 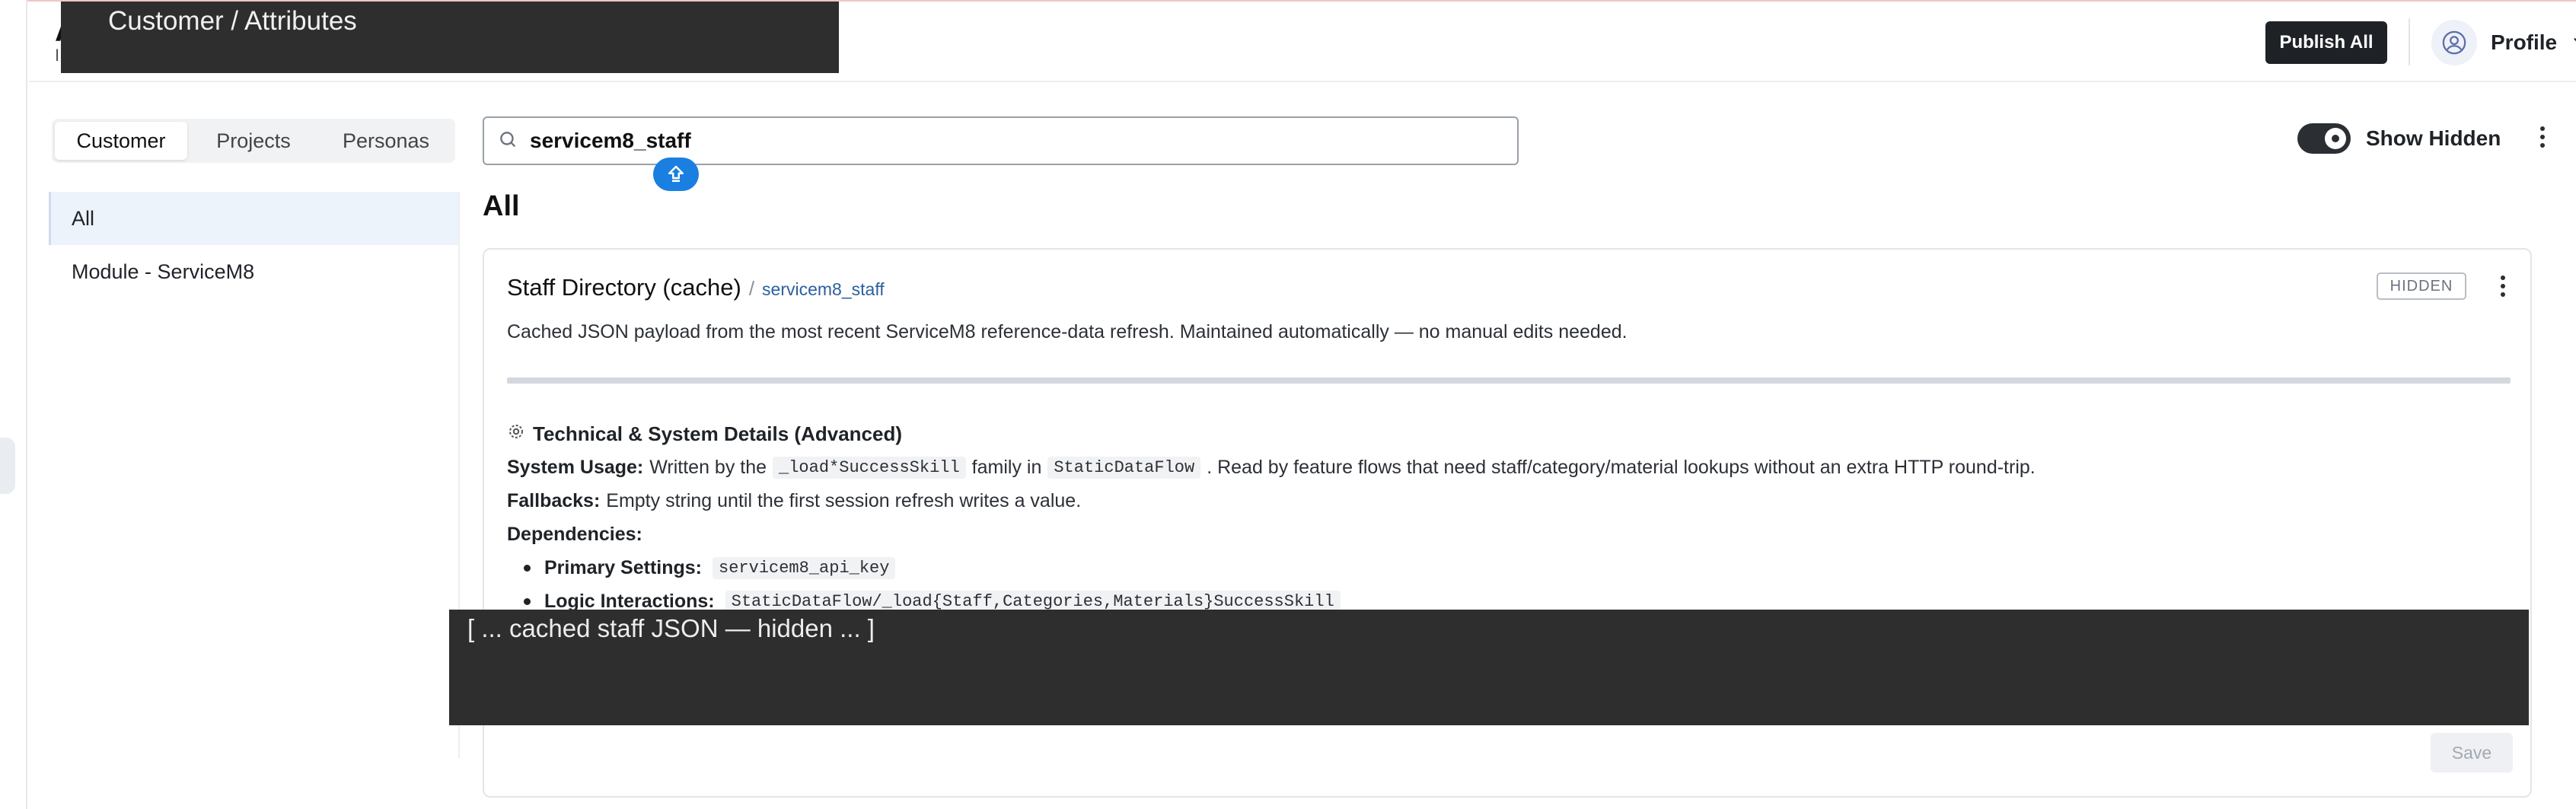 What do you see at coordinates (2503, 286) in the screenshot?
I see `card-more-options-icon` at bounding box center [2503, 286].